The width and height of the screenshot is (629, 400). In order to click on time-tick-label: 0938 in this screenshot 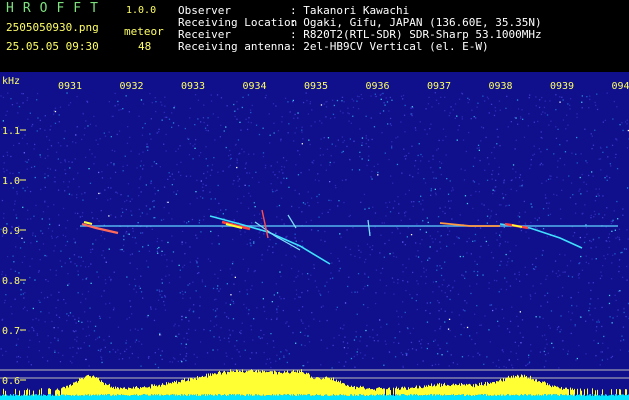, I will do `click(500, 86)`.